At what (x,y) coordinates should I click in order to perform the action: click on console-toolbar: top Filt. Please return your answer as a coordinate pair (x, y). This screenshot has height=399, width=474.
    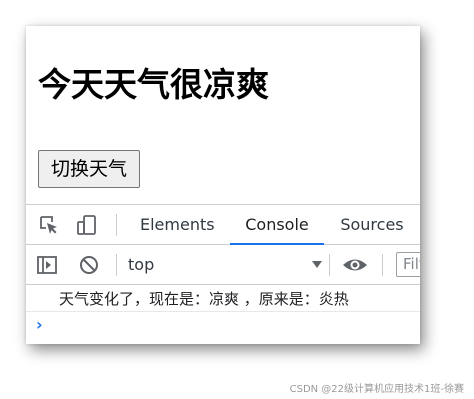
    Looking at the image, I should click on (223, 265).